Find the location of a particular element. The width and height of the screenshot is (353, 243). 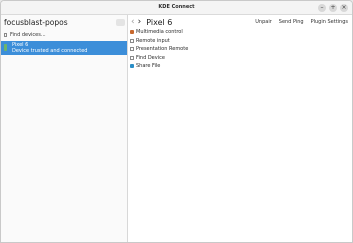

plugin-label: Multimedia control is located at coordinates (159, 32).